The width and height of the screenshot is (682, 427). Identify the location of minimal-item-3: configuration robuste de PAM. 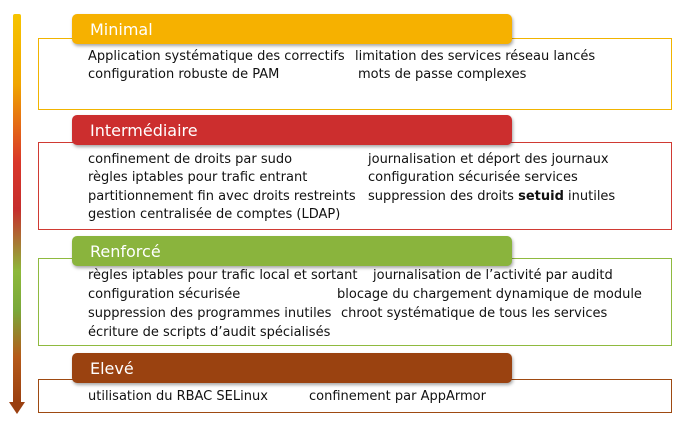
(184, 74).